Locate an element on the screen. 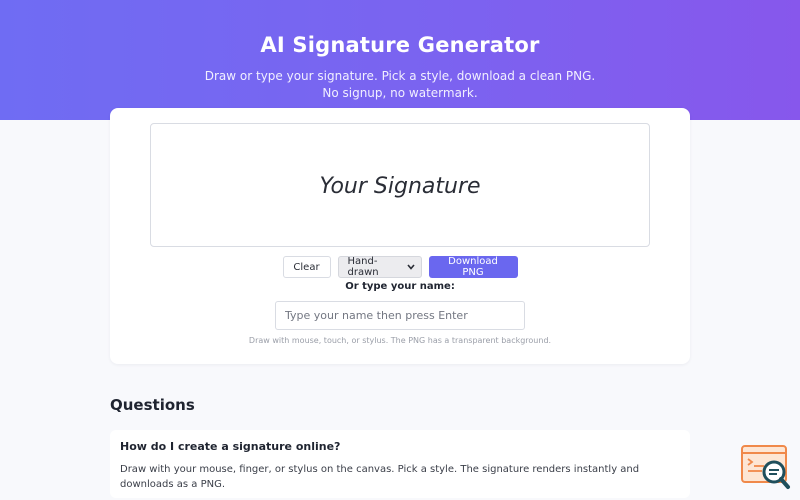 The image size is (800, 500). style-select: Hand-drawn is located at coordinates (379, 267).